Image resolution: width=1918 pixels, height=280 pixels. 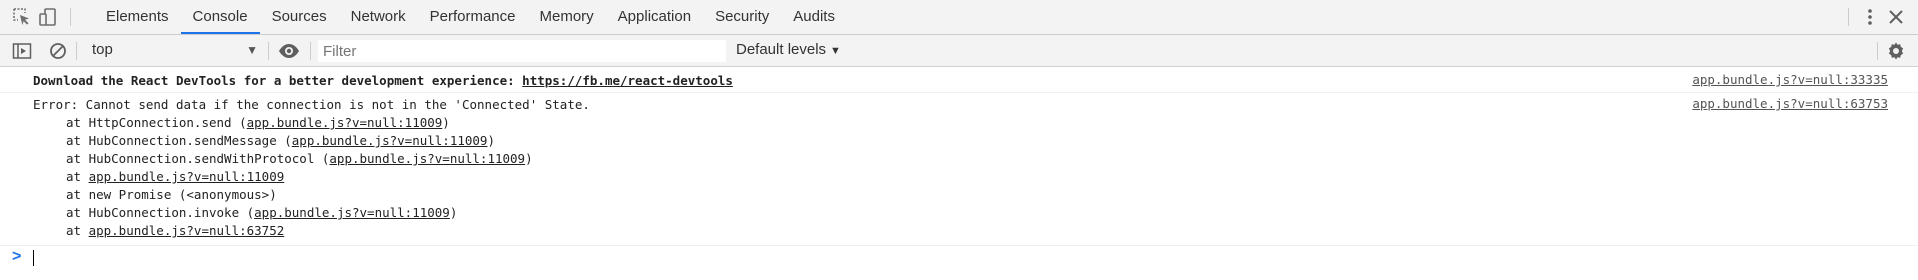 I want to click on console-prompt: >, so click(x=959, y=258).